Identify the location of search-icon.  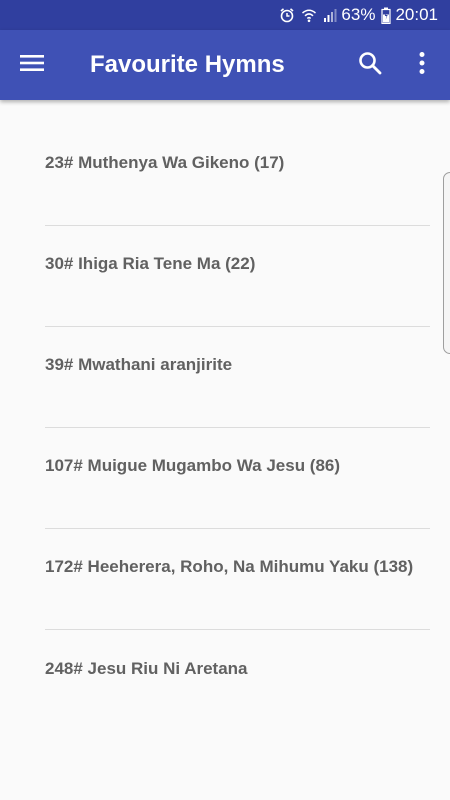
(370, 65).